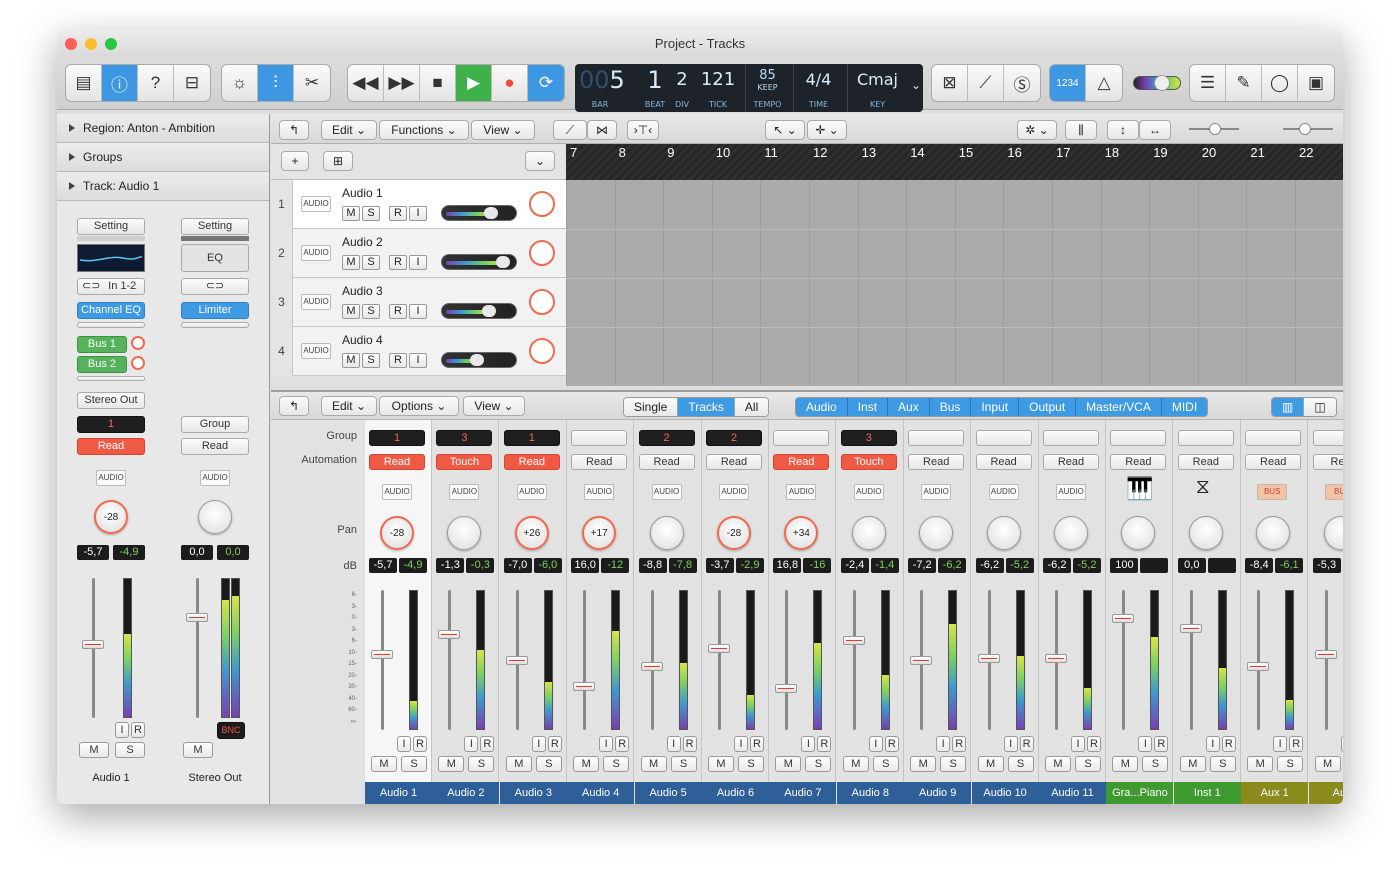 Image resolution: width=1400 pixels, height=886 pixels. What do you see at coordinates (706, 407) in the screenshot?
I see `mode-tracks: Tracks` at bounding box center [706, 407].